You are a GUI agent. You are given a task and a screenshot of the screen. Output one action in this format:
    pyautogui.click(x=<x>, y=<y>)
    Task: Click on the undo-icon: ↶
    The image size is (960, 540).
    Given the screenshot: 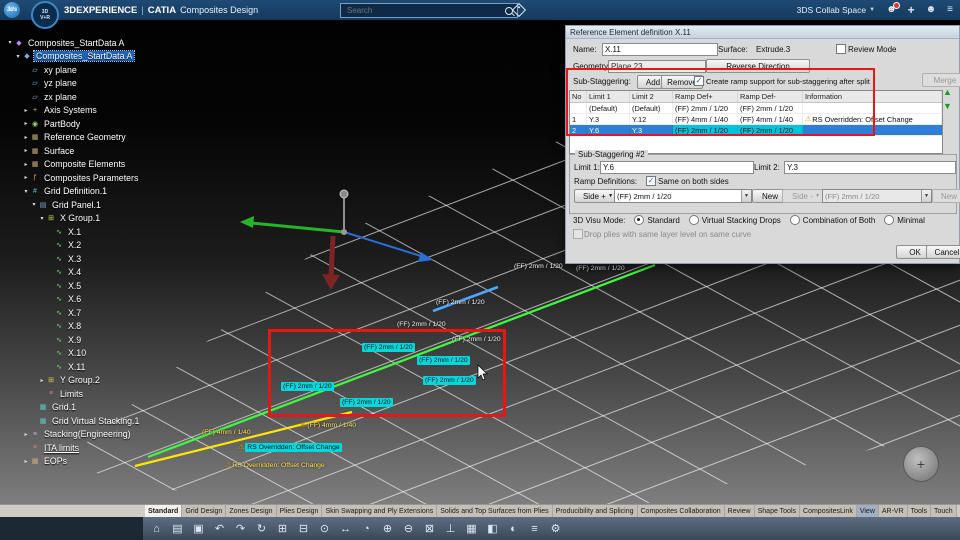 What is the action you would take?
    pyautogui.click(x=219, y=528)
    